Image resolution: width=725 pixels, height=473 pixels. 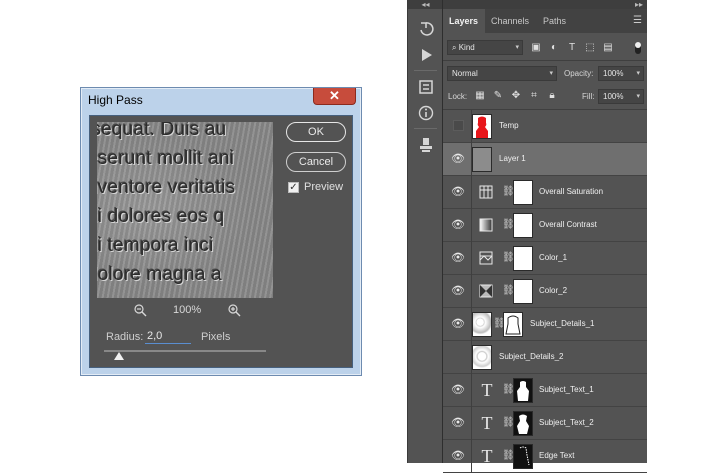 What do you see at coordinates (545, 357) in the screenshot?
I see `layer-row: Subject_Details_2` at bounding box center [545, 357].